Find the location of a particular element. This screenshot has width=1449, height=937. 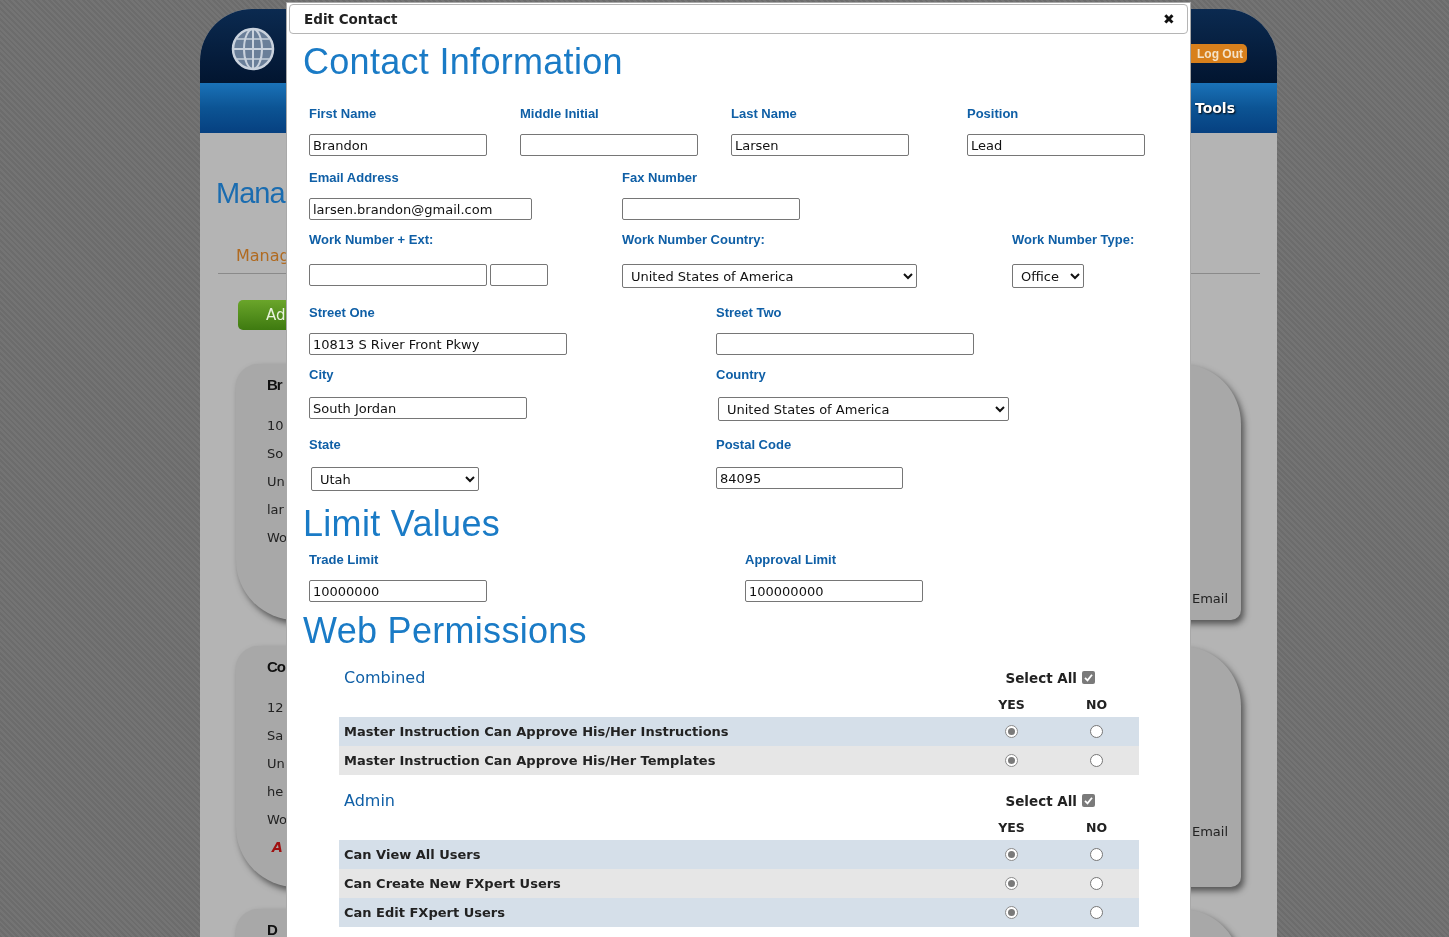

field-label: State is located at coordinates (325, 445).